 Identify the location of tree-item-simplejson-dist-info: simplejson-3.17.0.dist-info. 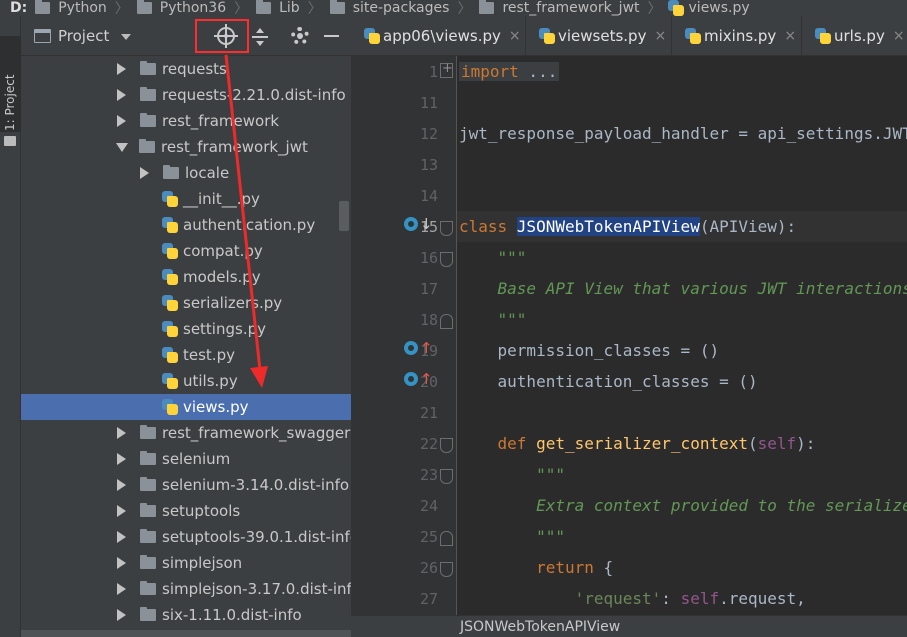
(186, 589).